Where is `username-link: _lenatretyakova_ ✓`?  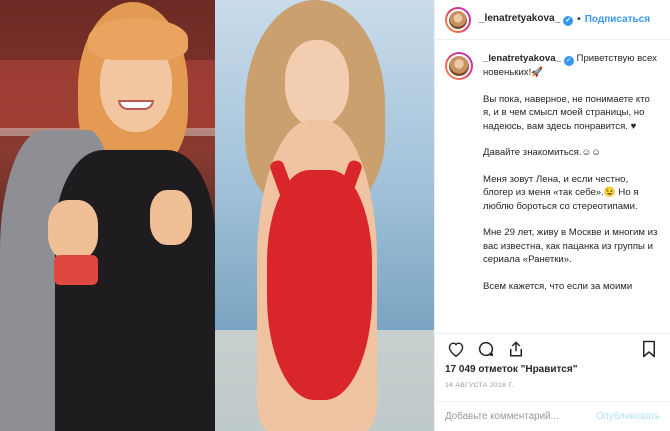
username-link: _lenatretyakova_ ✓ is located at coordinates (526, 19).